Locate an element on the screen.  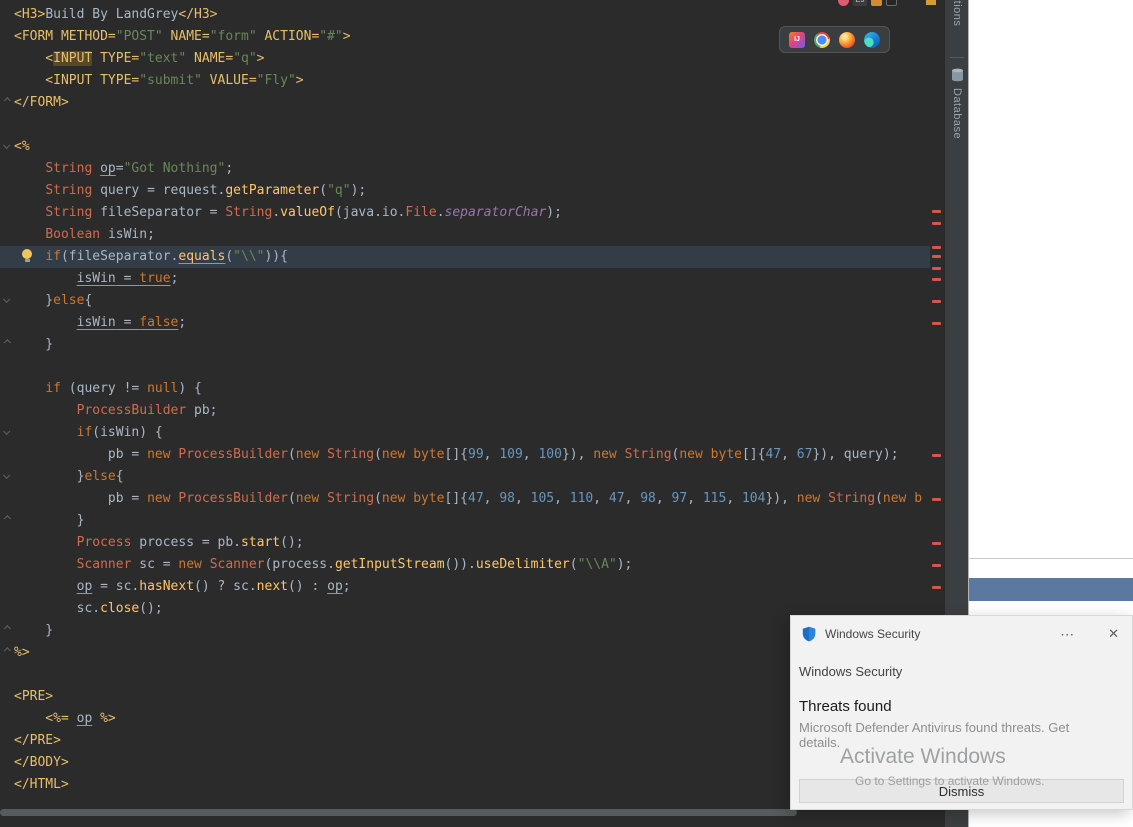
dismiss-button: Dismiss is located at coordinates (961, 791).